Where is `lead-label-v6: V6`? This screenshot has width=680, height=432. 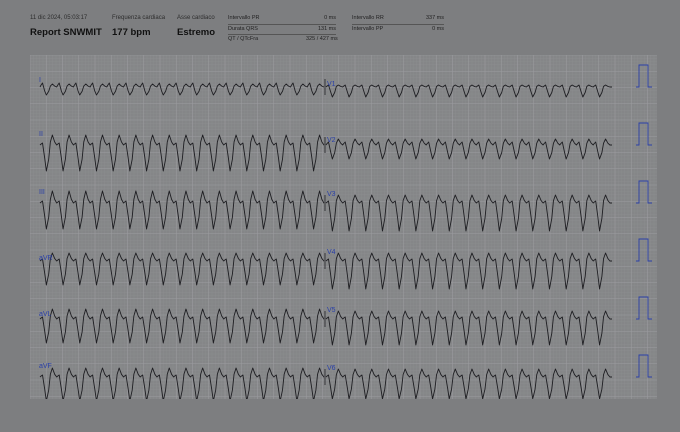 lead-label-v6: V6 is located at coordinates (331, 368).